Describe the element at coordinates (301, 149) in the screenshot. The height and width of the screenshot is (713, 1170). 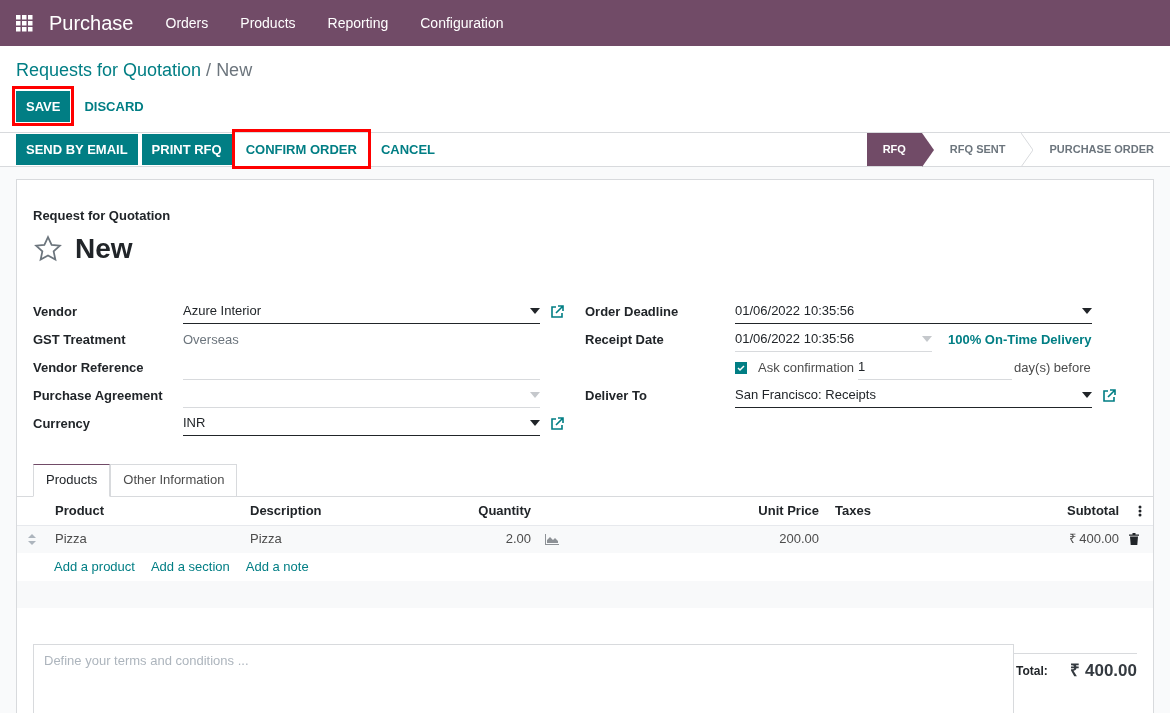
I see `action-button: CONFIRM ORDER` at that location.